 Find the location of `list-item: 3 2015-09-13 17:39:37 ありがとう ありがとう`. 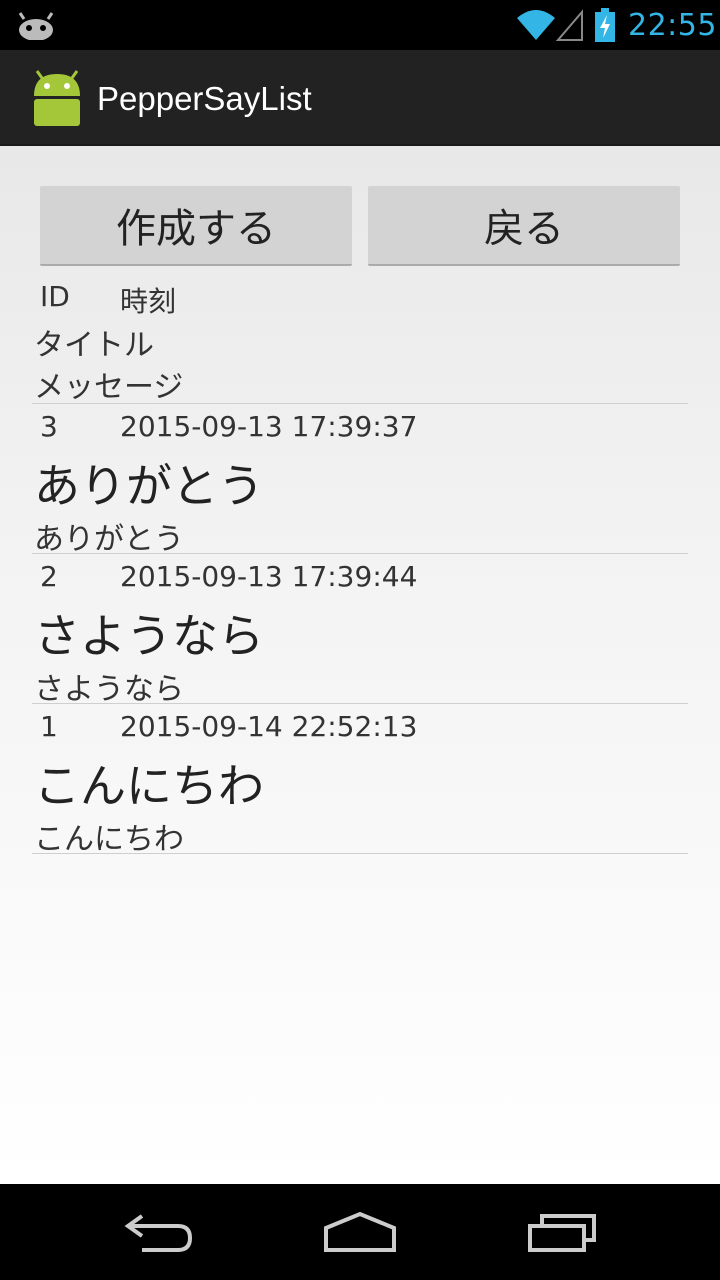

list-item: 3 2015-09-13 17:39:37 ありがとう ありがとう is located at coordinates (361, 480).